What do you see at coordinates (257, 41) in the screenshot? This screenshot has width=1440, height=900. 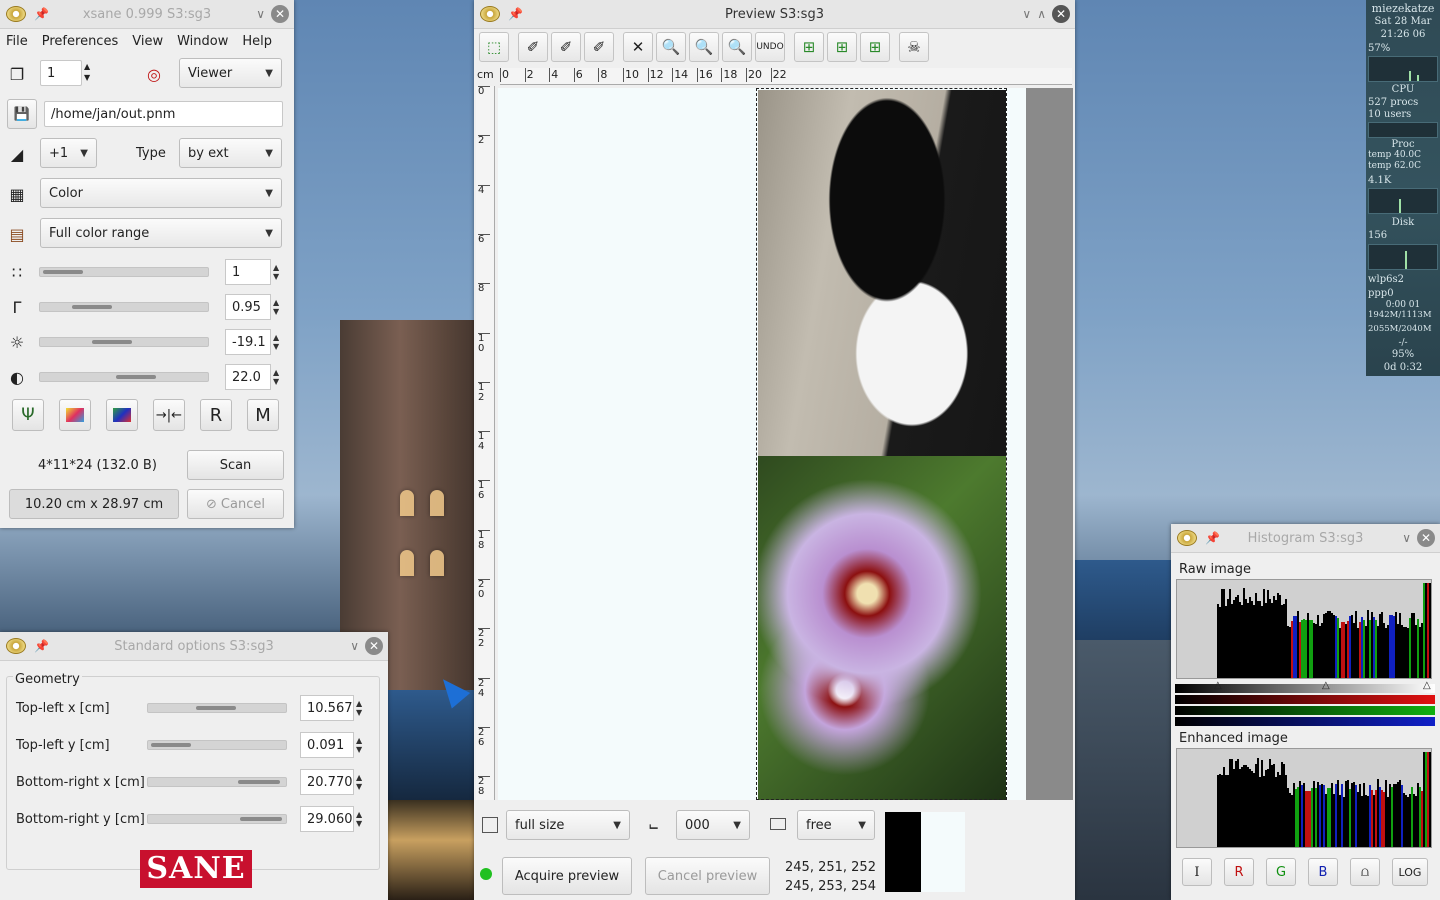 I see `menu-help: Help` at bounding box center [257, 41].